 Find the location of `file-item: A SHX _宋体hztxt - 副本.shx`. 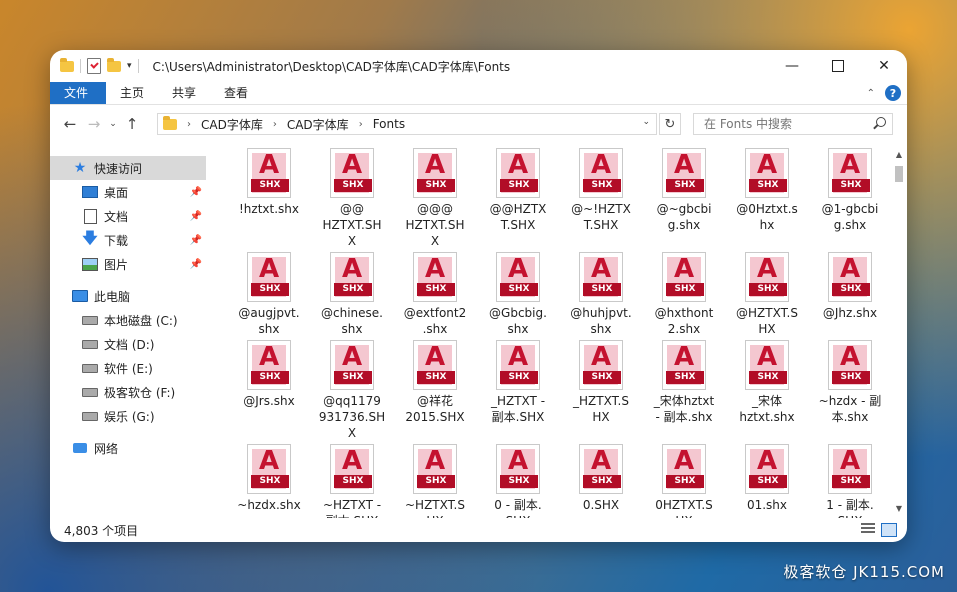

file-item: A SHX _宋体hztxt - 副本.shx is located at coordinates (684, 382).